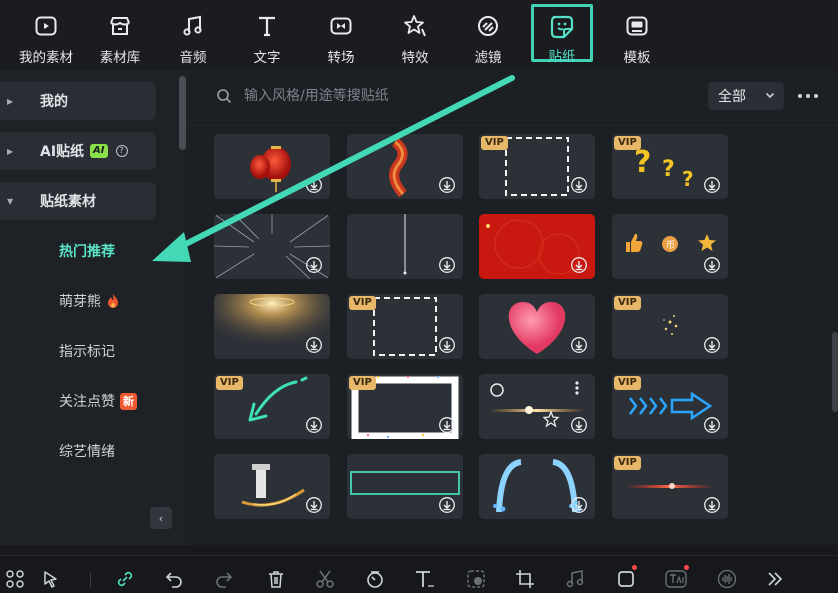 This screenshot has height=593, width=838. What do you see at coordinates (537, 246) in the screenshot?
I see `sticker-card-red-background` at bounding box center [537, 246].